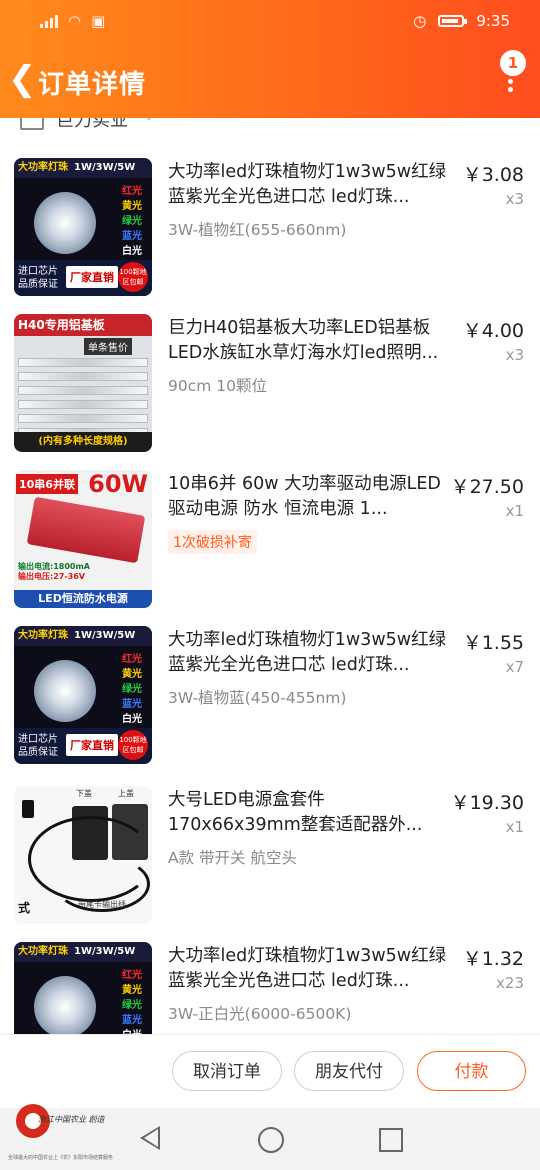 The image size is (540, 1170). I want to click on item-price: ￥4.00, so click(493, 331).